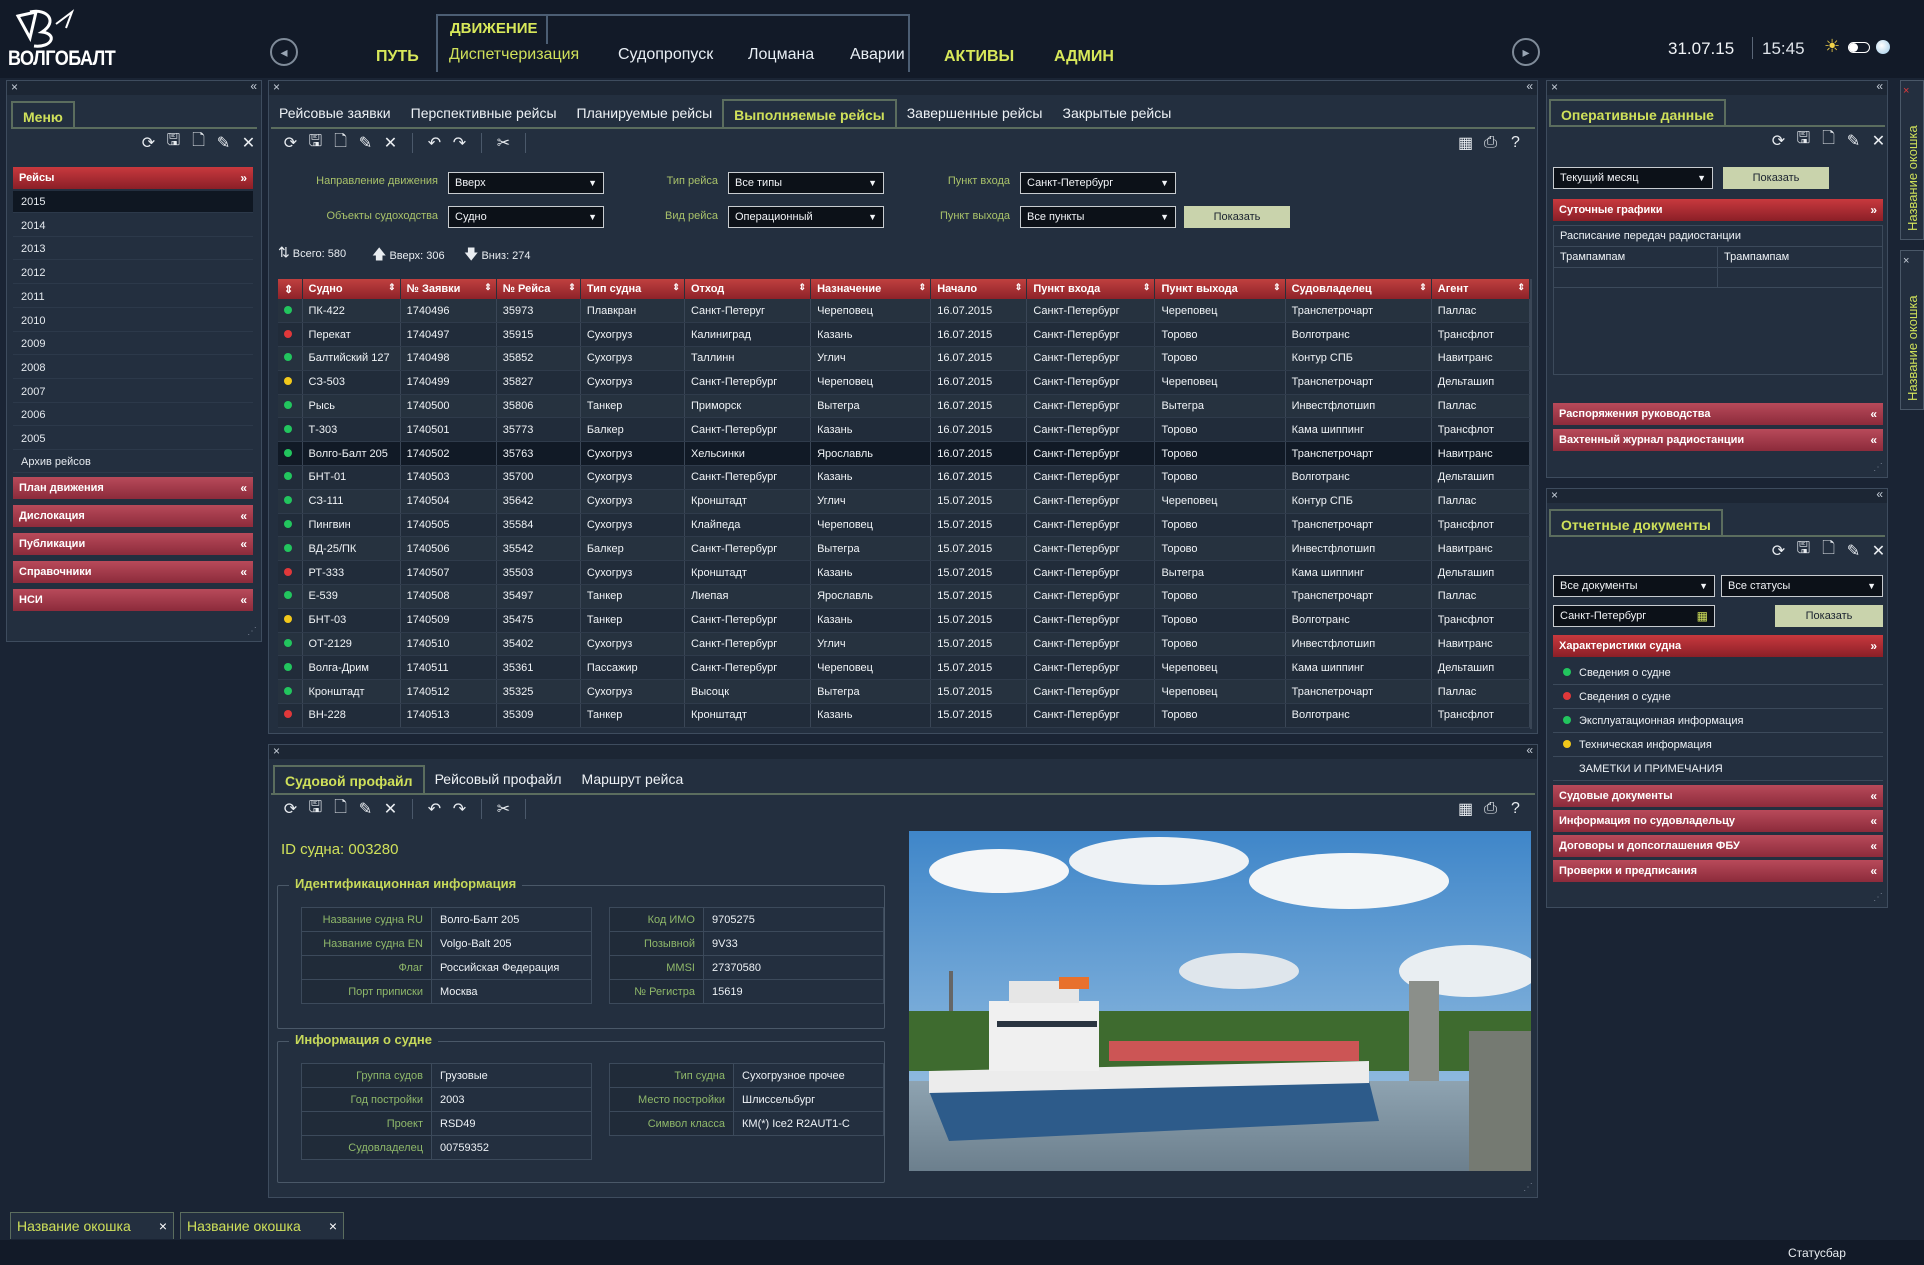  Describe the element at coordinates (1220, 289) in the screenshot. I see `column-header: Пункт выхода ⇕` at that location.